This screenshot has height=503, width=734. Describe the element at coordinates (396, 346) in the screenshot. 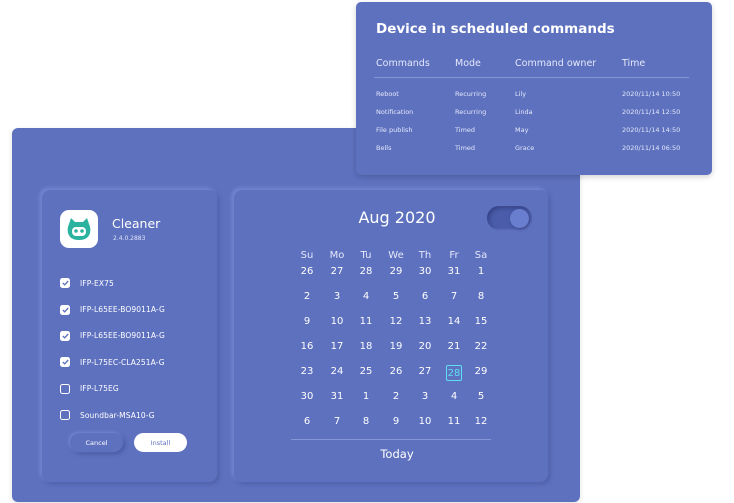

I see `calendar-day: 19` at that location.